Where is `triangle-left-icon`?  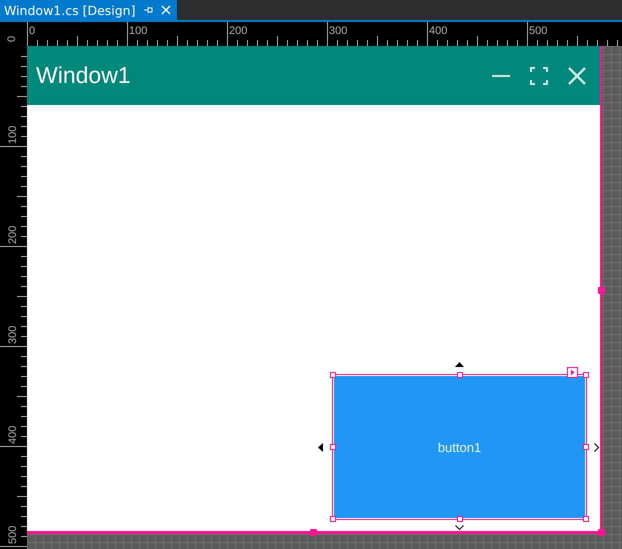
triangle-left-icon is located at coordinates (320, 447).